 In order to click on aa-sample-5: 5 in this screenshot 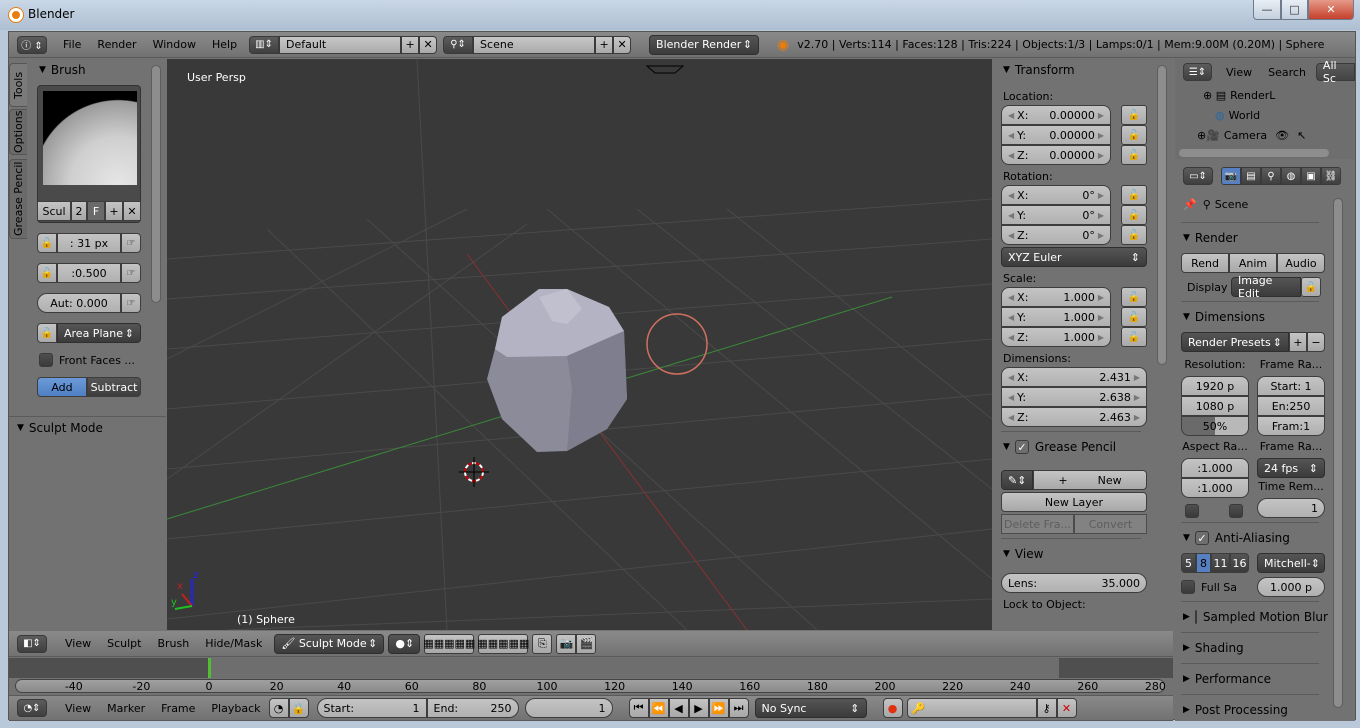, I will do `click(1188, 563)`.